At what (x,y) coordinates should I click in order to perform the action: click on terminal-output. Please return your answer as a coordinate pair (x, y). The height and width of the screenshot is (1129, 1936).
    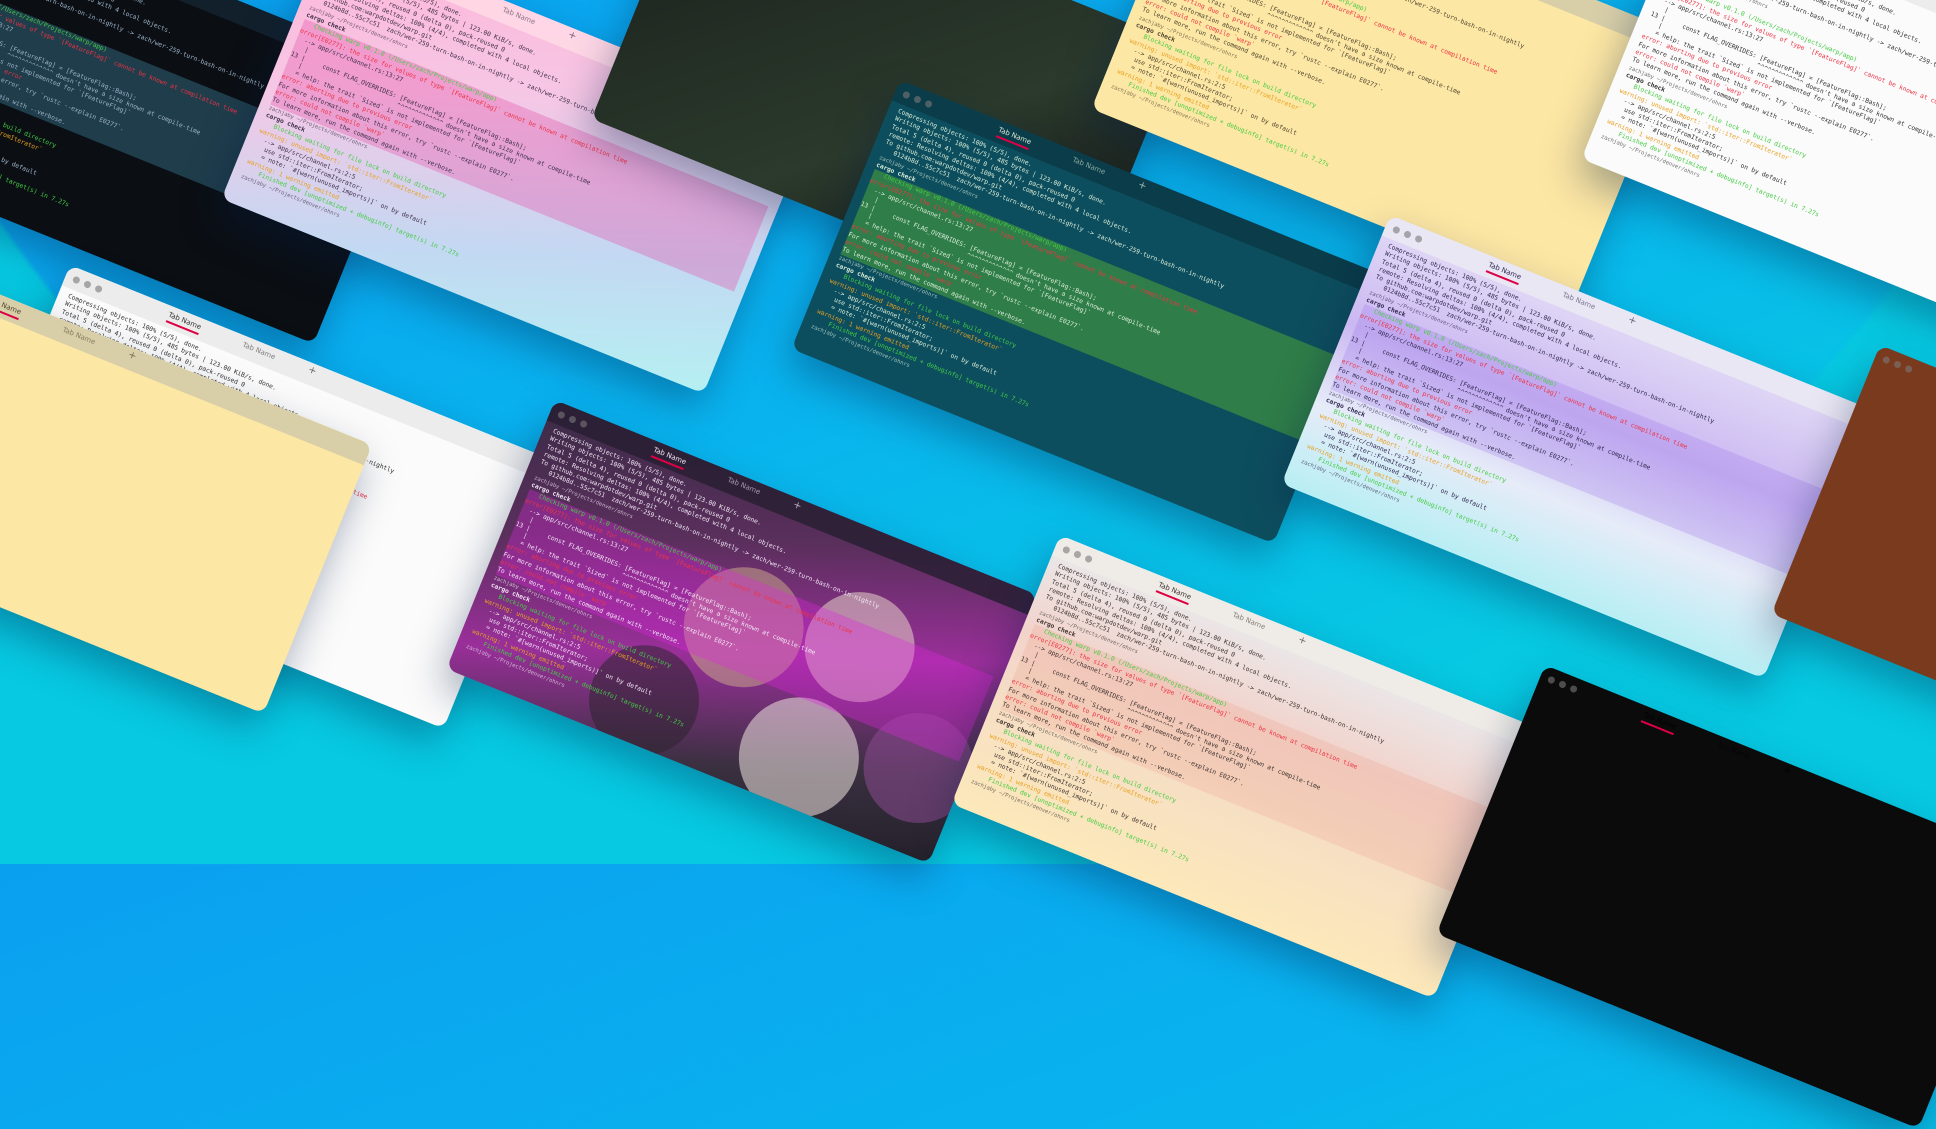
    Looking at the image, I should click on (1902, 466).